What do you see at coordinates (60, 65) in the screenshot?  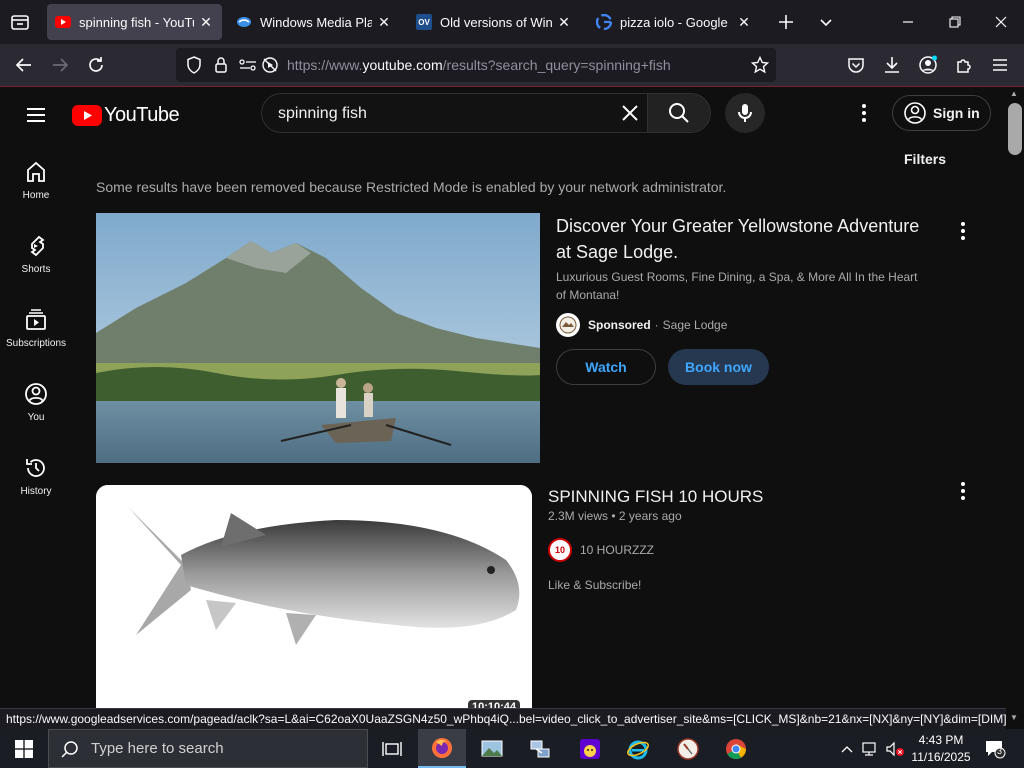 I see `forward-arrow-icon` at bounding box center [60, 65].